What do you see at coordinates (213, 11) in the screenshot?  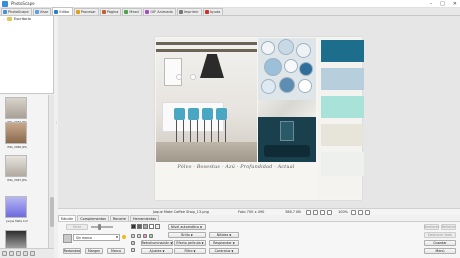 I see `tab-ayuda: Ayuda` at bounding box center [213, 11].